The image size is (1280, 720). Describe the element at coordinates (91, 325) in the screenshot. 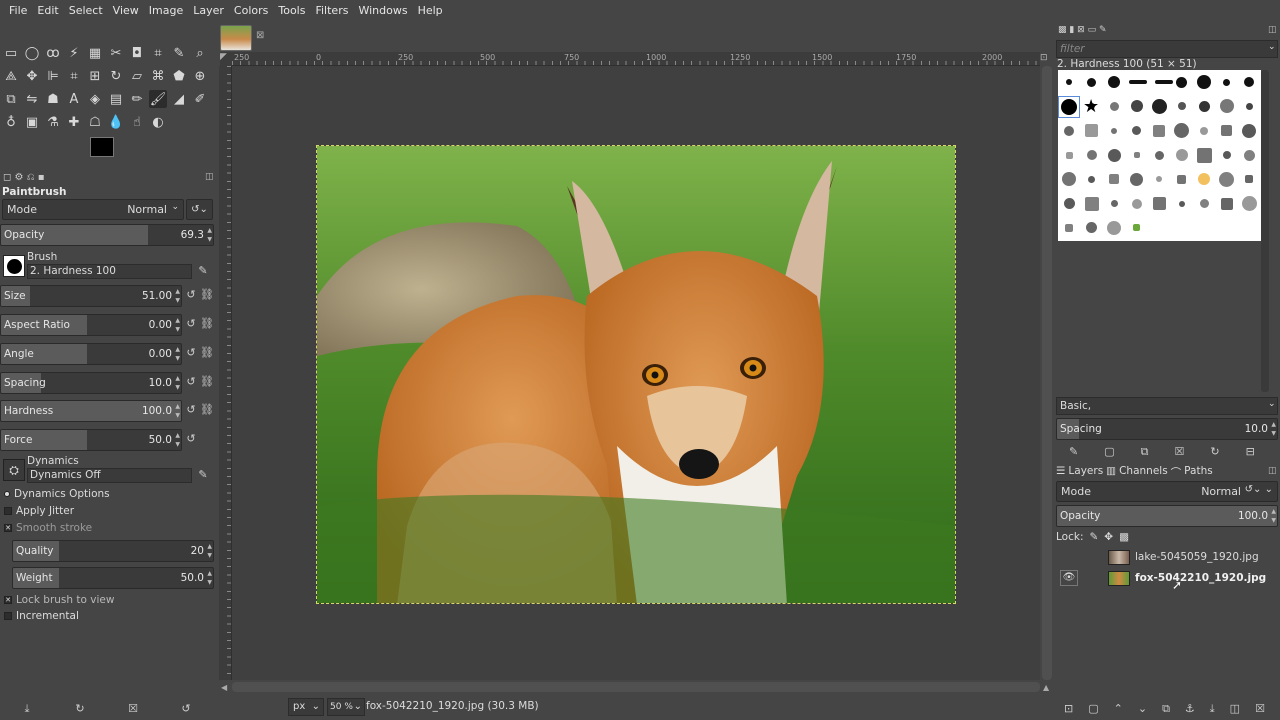

I see `aspect-ratio-spin: Aspect Ratio 0.00 ▲ ▼` at that location.